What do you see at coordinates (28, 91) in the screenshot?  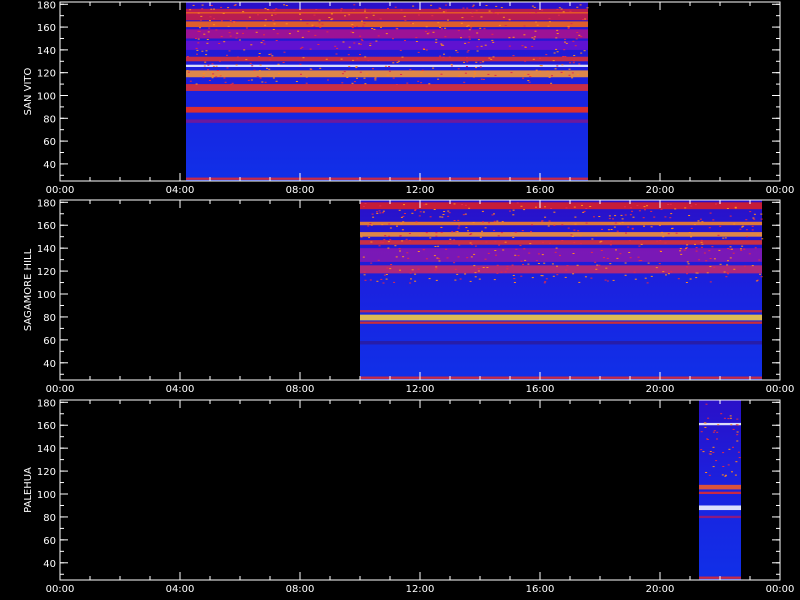 I see `station-label: SAN VITO` at bounding box center [28, 91].